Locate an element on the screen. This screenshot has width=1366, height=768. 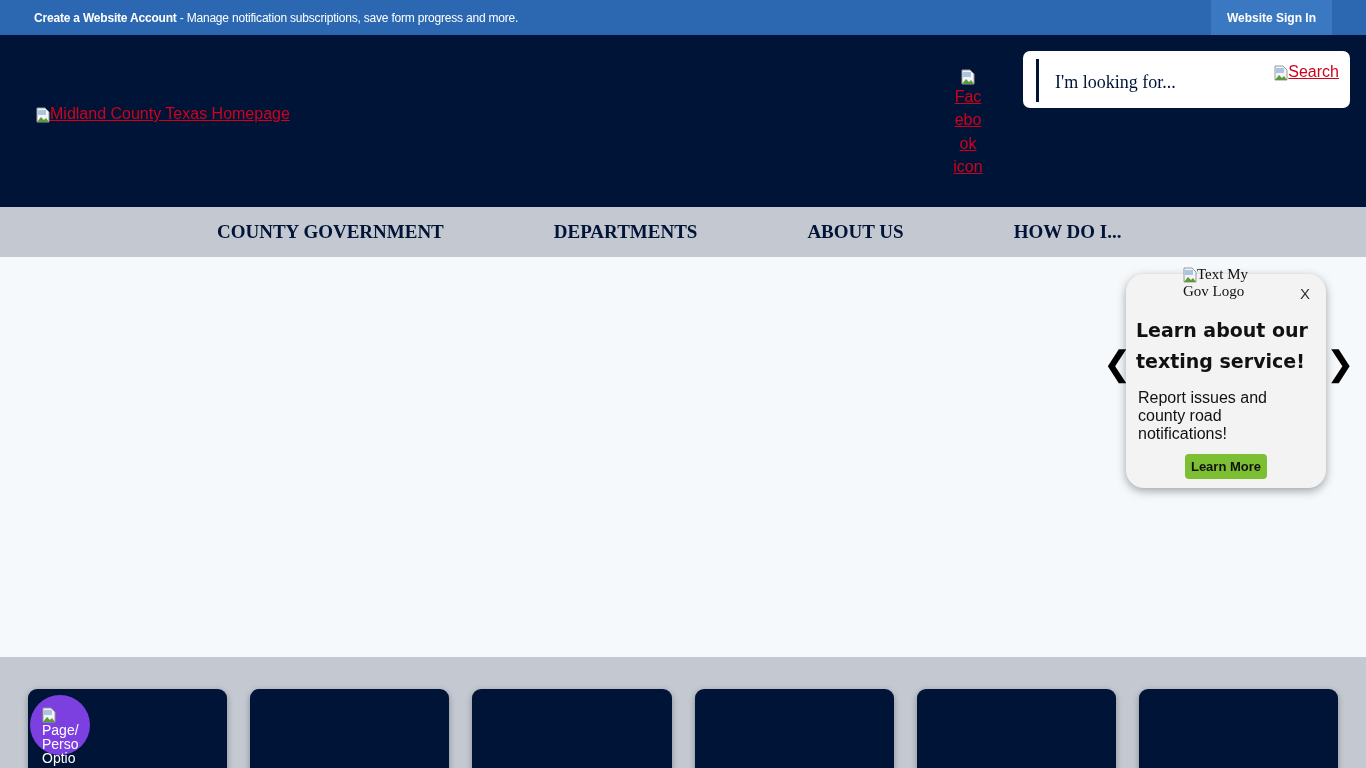
nav-item: COUNTY GOVERNMENT is located at coordinates (330, 232).